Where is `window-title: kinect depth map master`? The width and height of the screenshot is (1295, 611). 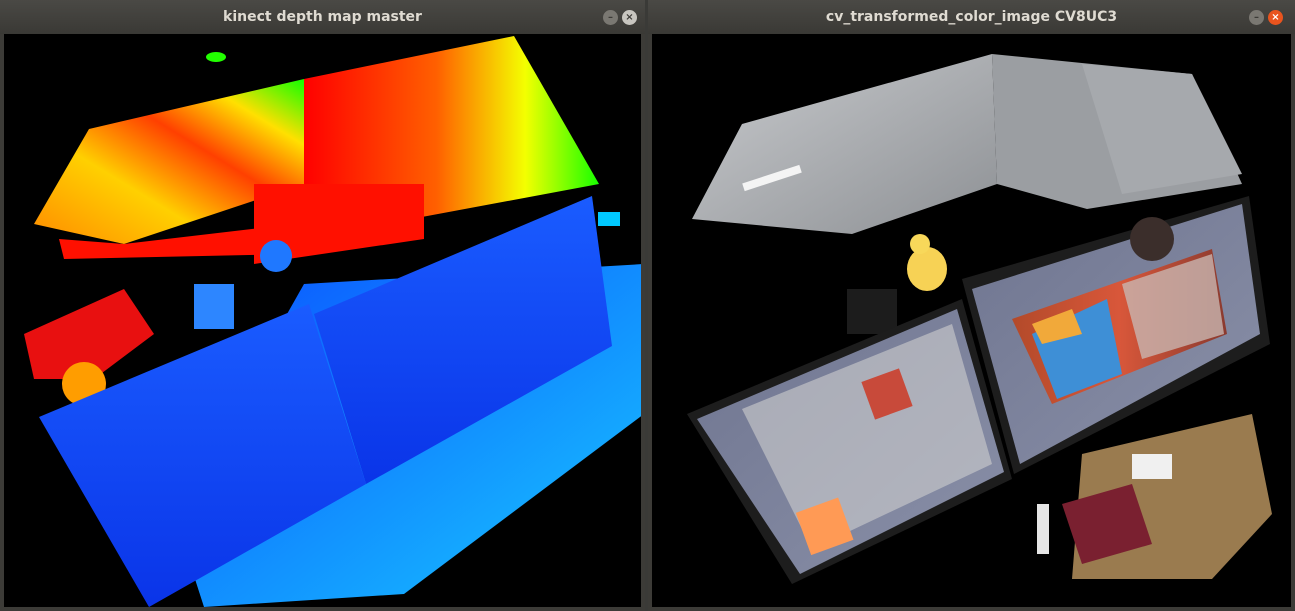
window-title: kinect depth map master is located at coordinates (322, 17).